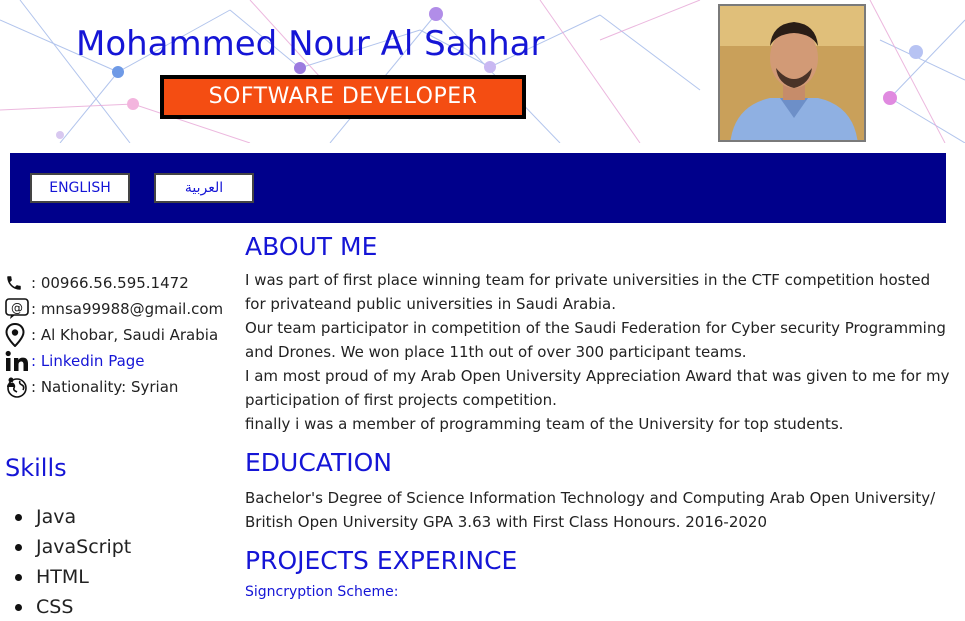 Image resolution: width=965 pixels, height=621 pixels. I want to click on contact-nationality: : Nationality: Syrian, so click(122, 387).